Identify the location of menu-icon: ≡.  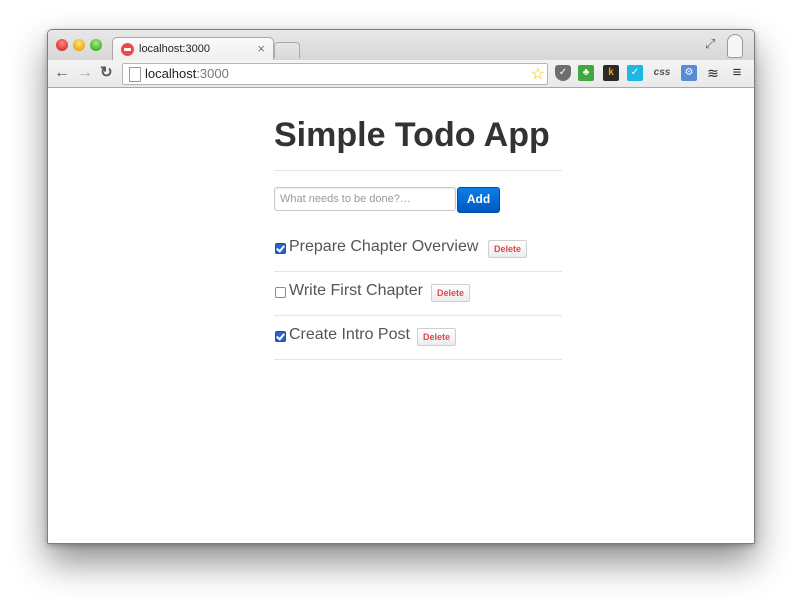
(737, 73).